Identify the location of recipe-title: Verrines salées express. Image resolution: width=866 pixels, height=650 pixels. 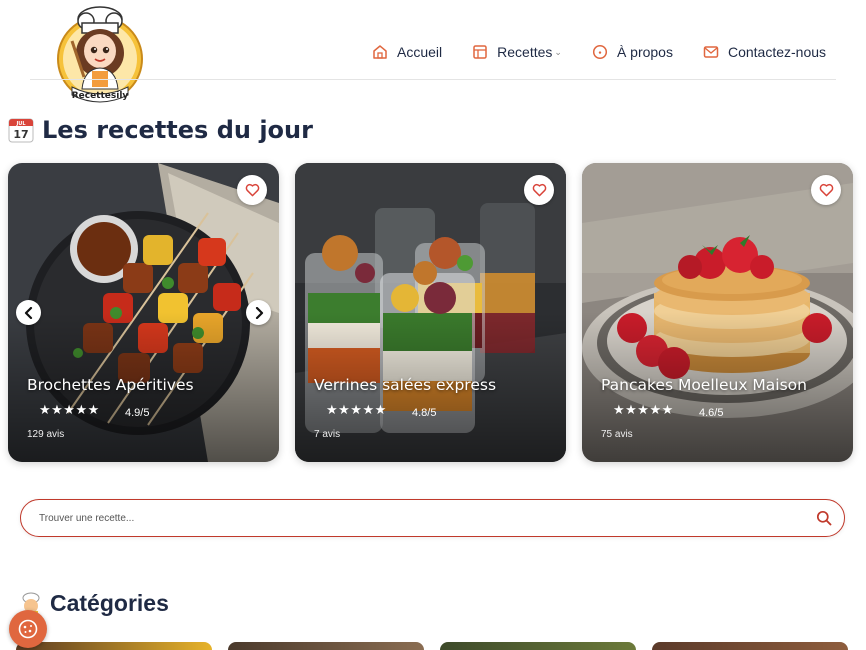
(405, 385).